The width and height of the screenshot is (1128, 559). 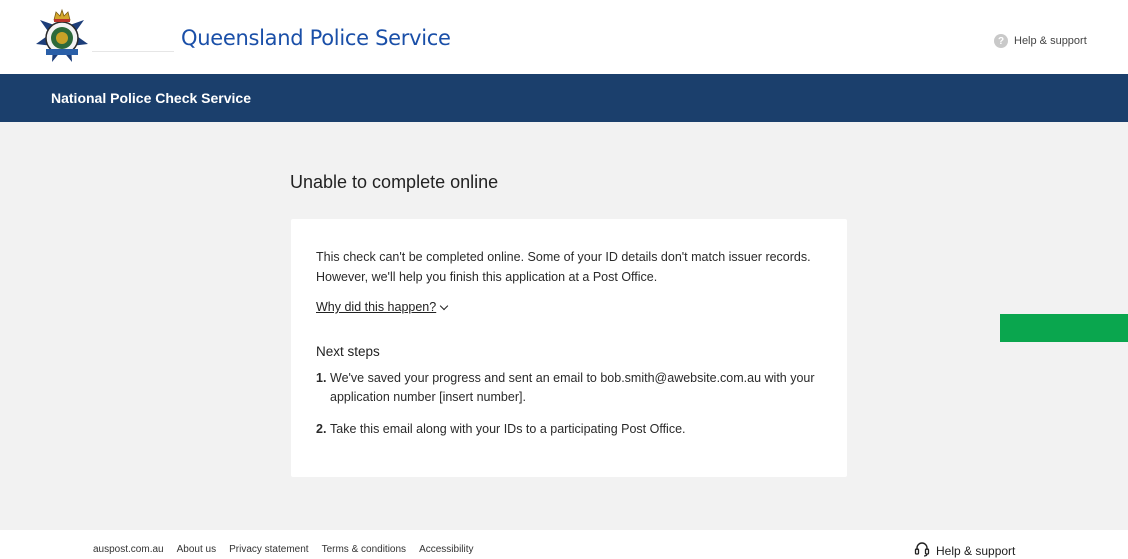 What do you see at coordinates (128, 549) in the screenshot?
I see `footer-link-auspost: auspost.com.au` at bounding box center [128, 549].